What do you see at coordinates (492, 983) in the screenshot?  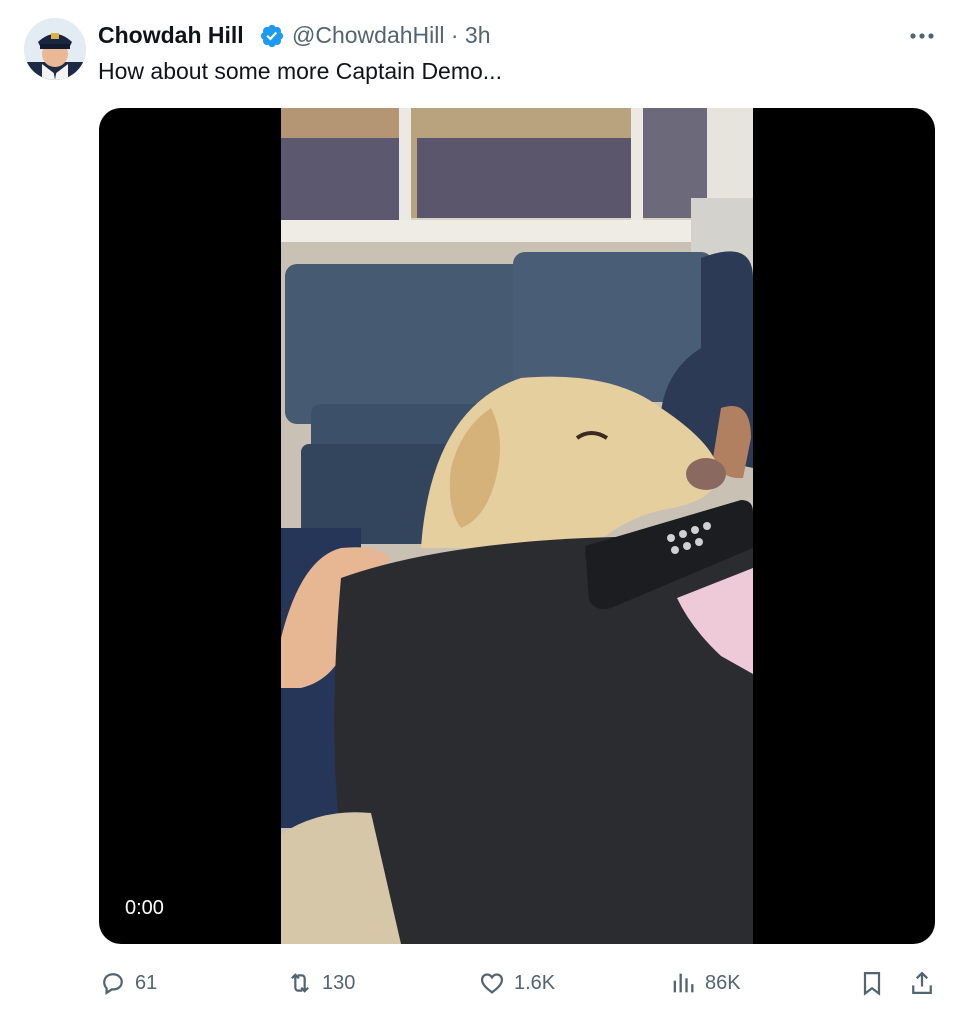 I see `heart-icon` at bounding box center [492, 983].